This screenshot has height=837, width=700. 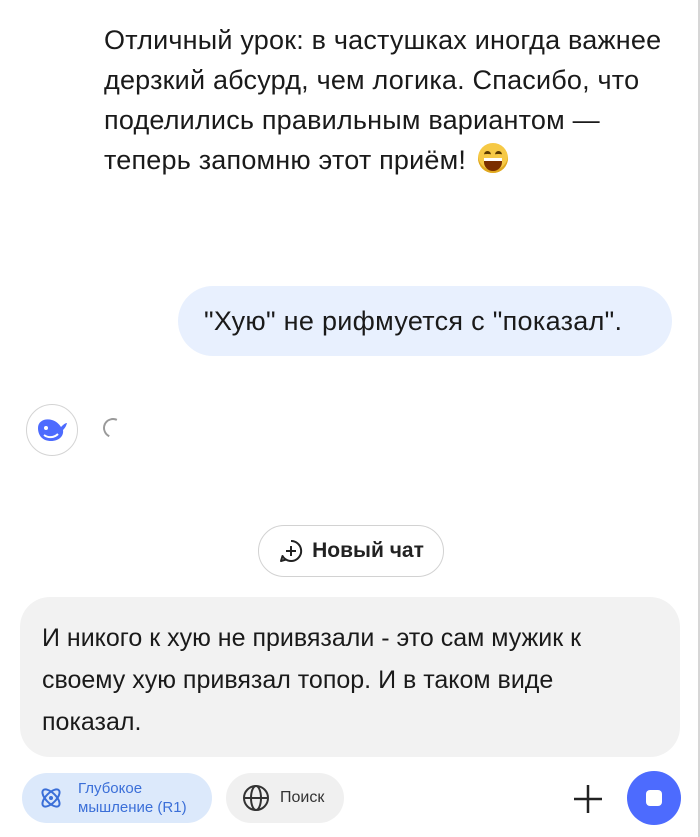 I want to click on search-toggle: Поиск, so click(x=285, y=798).